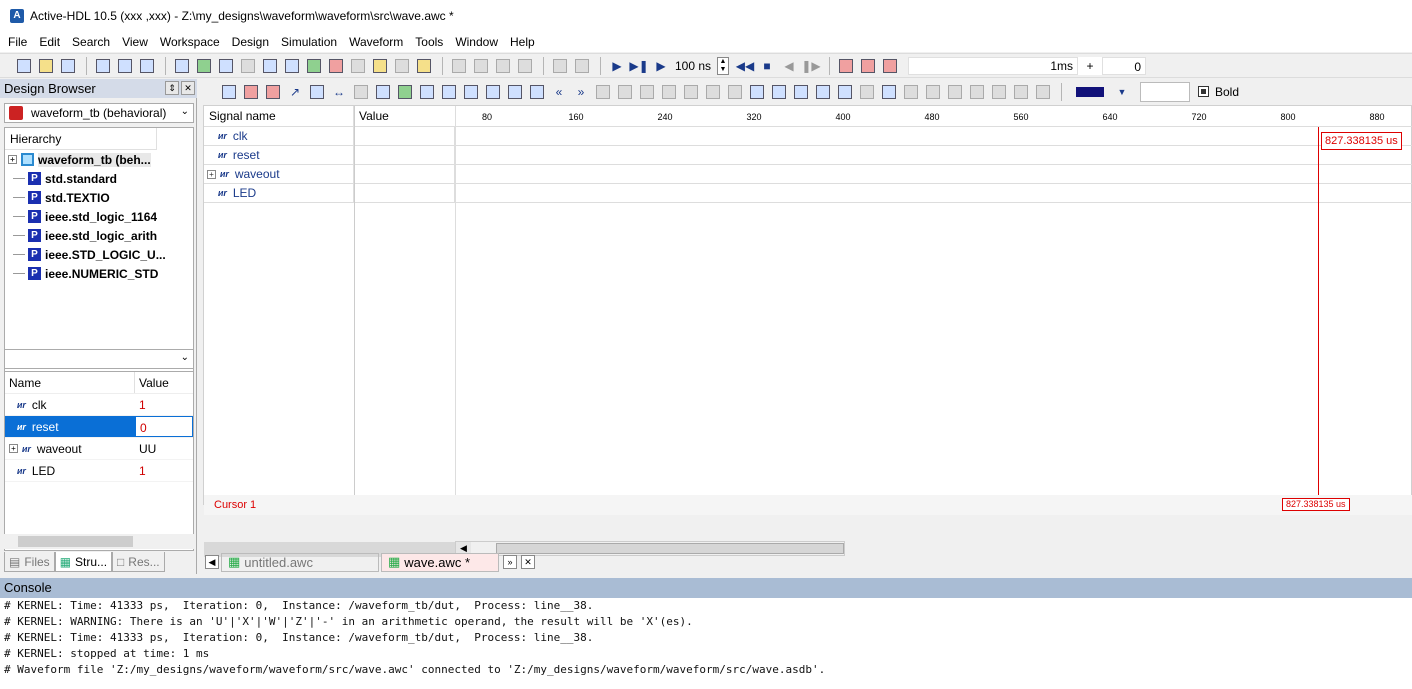 The height and width of the screenshot is (689, 1412). What do you see at coordinates (1090, 65) in the screenshot?
I see `plus-button: +` at bounding box center [1090, 65].